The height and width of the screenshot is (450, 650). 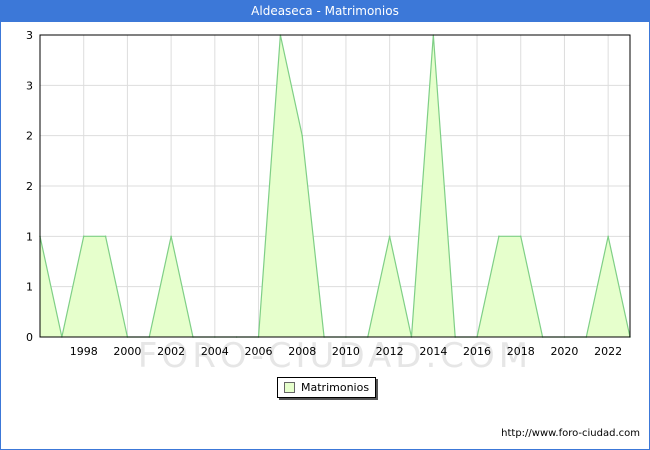 I want to click on legend: Matrimonios, so click(x=326, y=387).